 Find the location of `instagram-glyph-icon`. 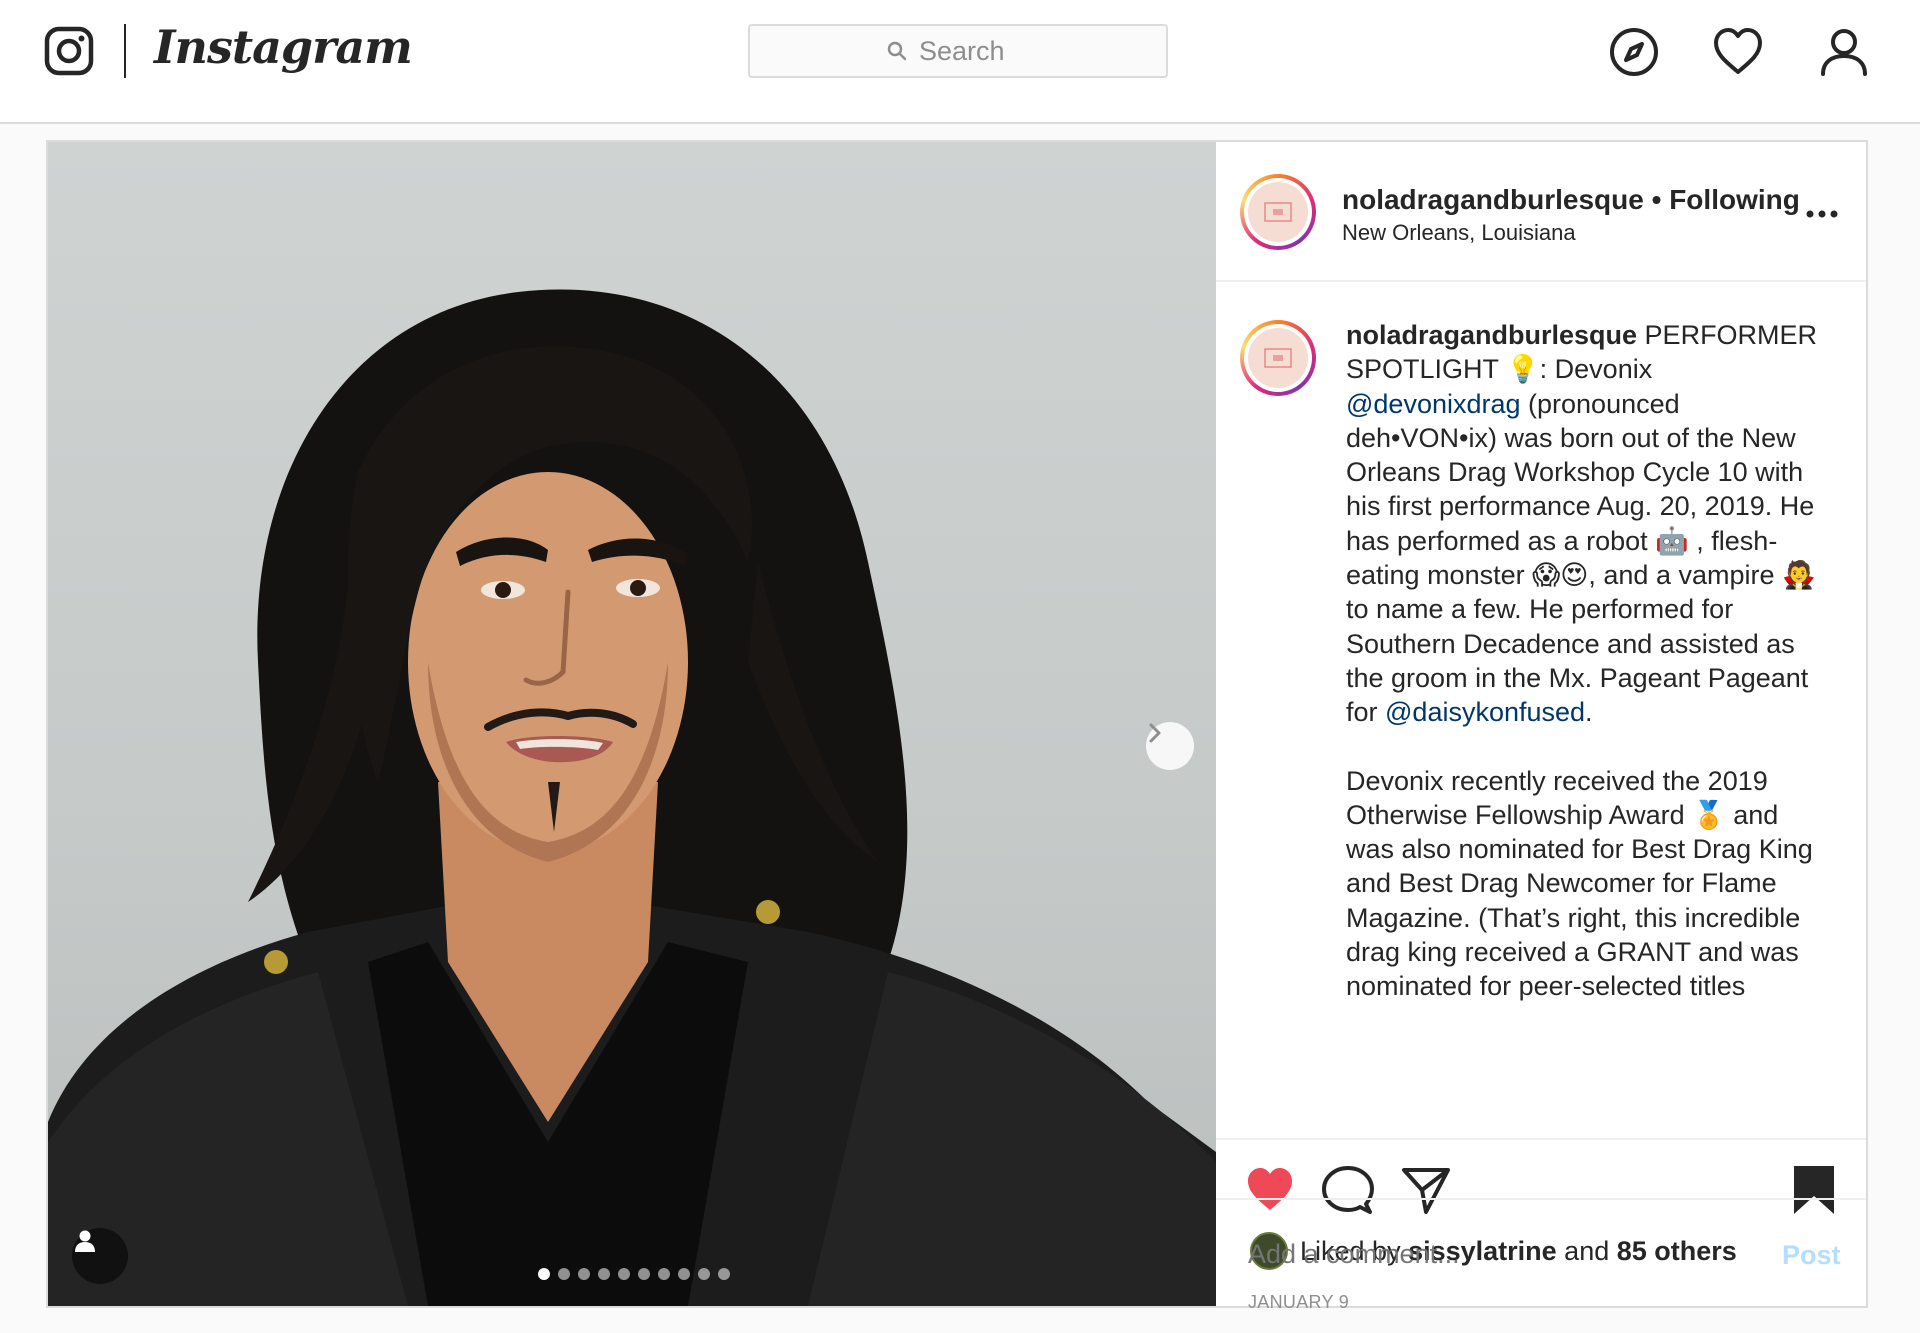

instagram-glyph-icon is located at coordinates (69, 51).